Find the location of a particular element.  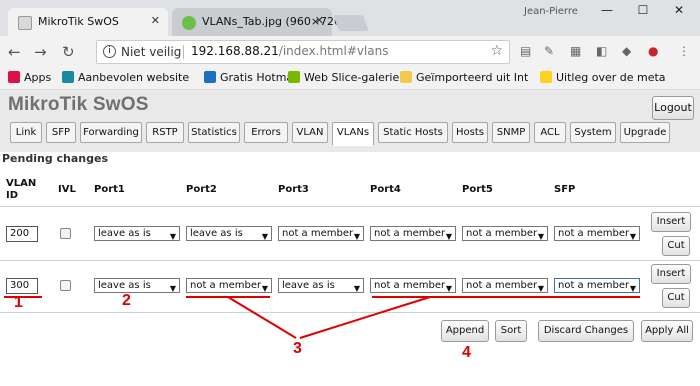

apps-icon is located at coordinates (14, 77).